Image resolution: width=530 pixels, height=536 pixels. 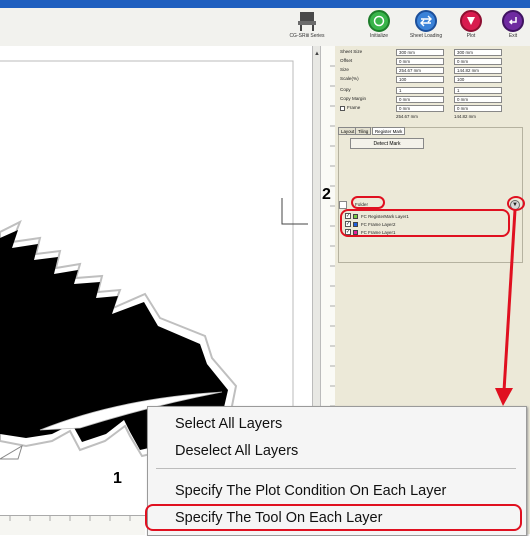 I want to click on vertical-ruler, so click(x=328, y=253).